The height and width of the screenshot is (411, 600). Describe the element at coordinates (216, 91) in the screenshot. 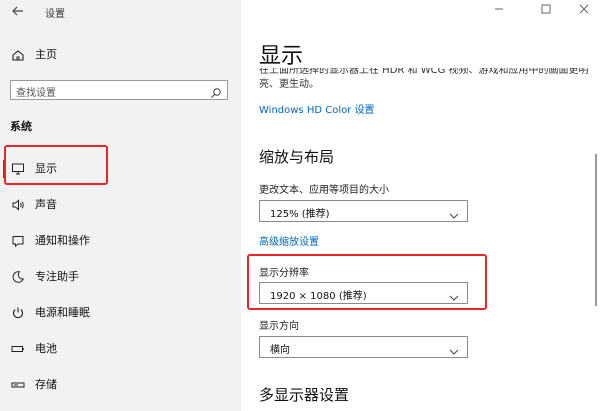

I see `search-icon` at that location.